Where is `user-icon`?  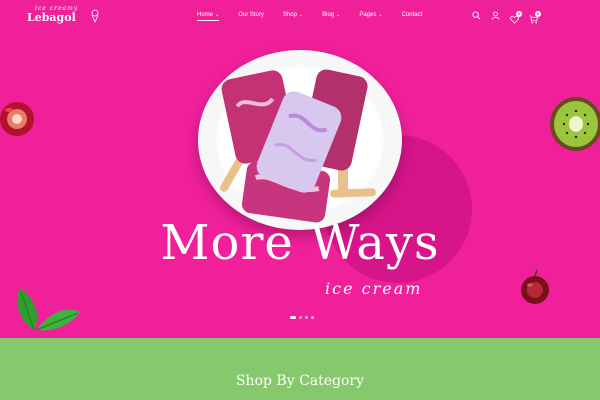
user-icon is located at coordinates (495, 15).